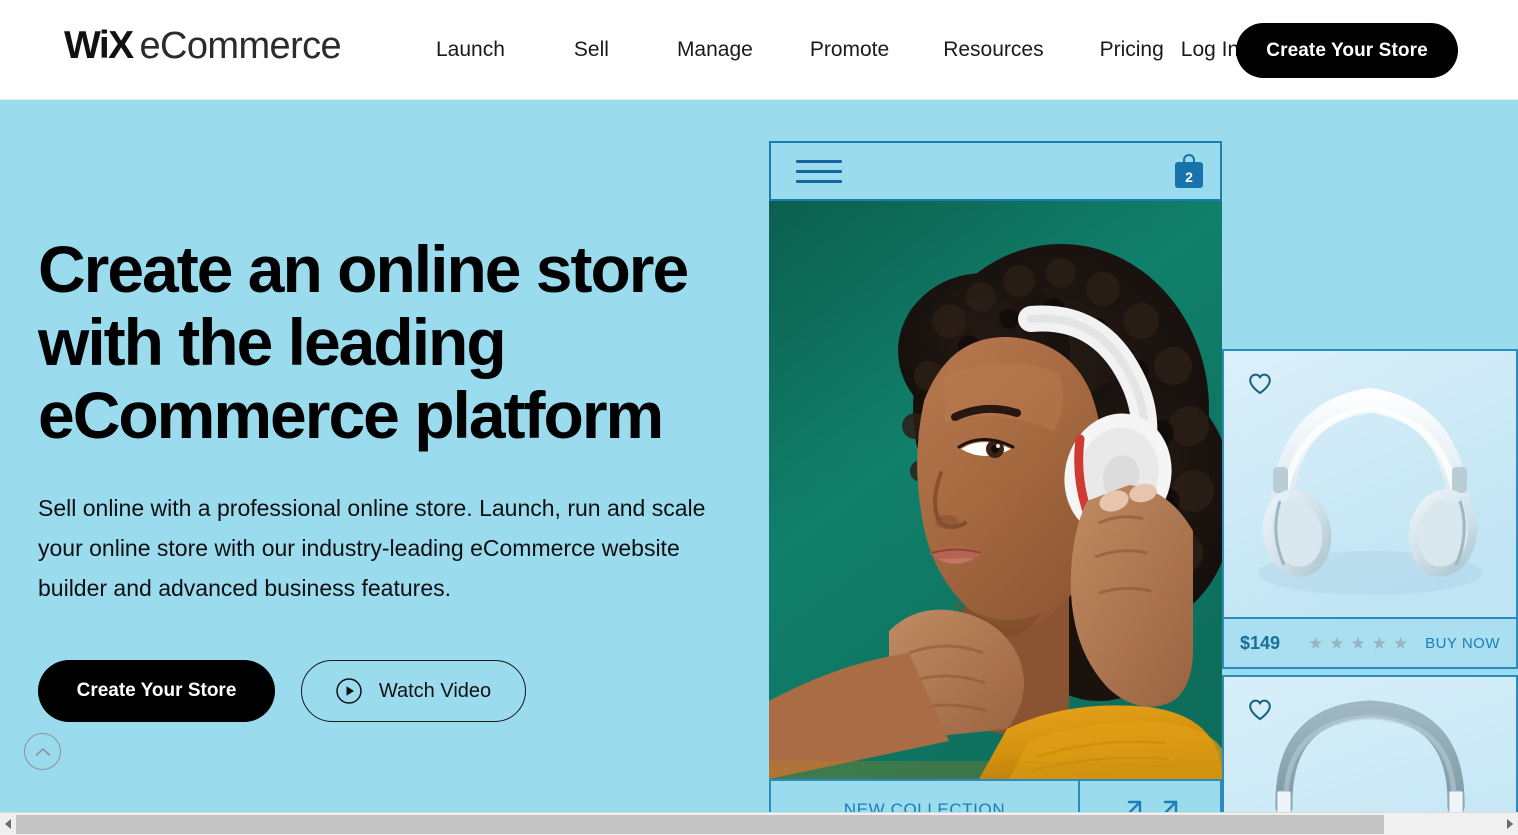 The image size is (1518, 835). I want to click on product-price: $149, so click(1260, 642).